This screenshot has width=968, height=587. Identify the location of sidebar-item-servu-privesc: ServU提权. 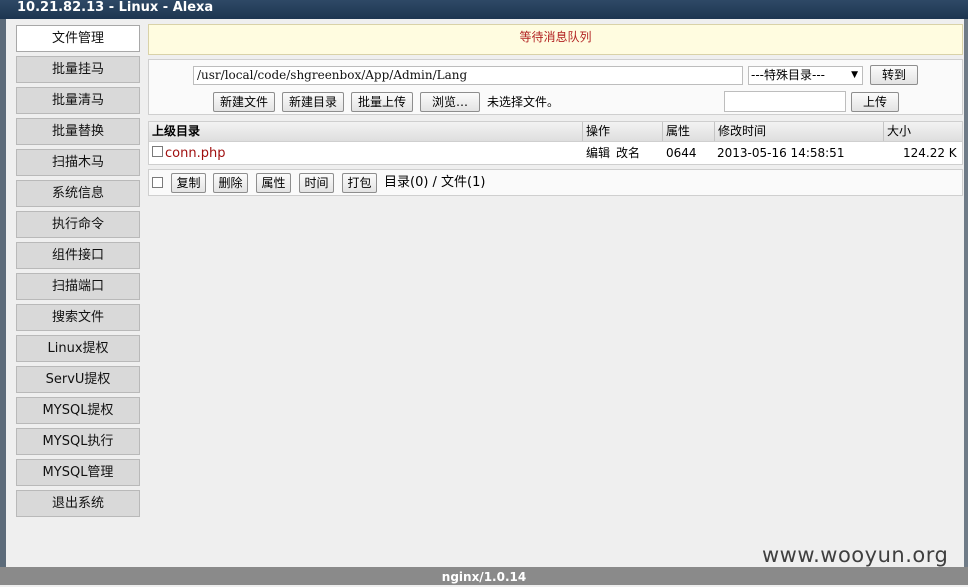
(78, 379).